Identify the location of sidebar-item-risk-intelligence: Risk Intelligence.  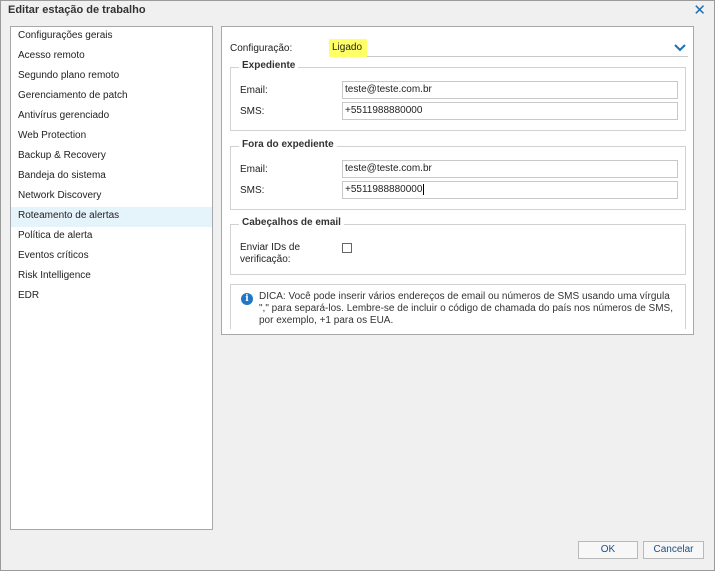
(111, 277).